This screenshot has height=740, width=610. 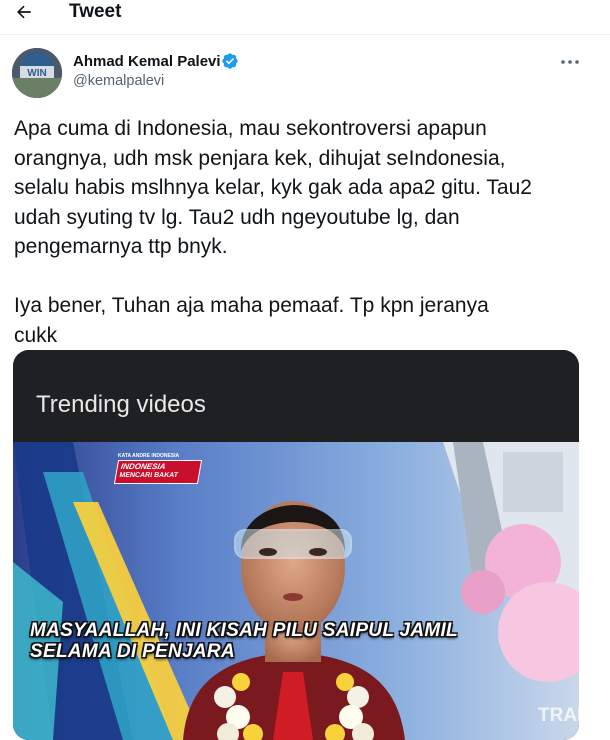 I want to click on verified-badge-icon, so click(x=230, y=61).